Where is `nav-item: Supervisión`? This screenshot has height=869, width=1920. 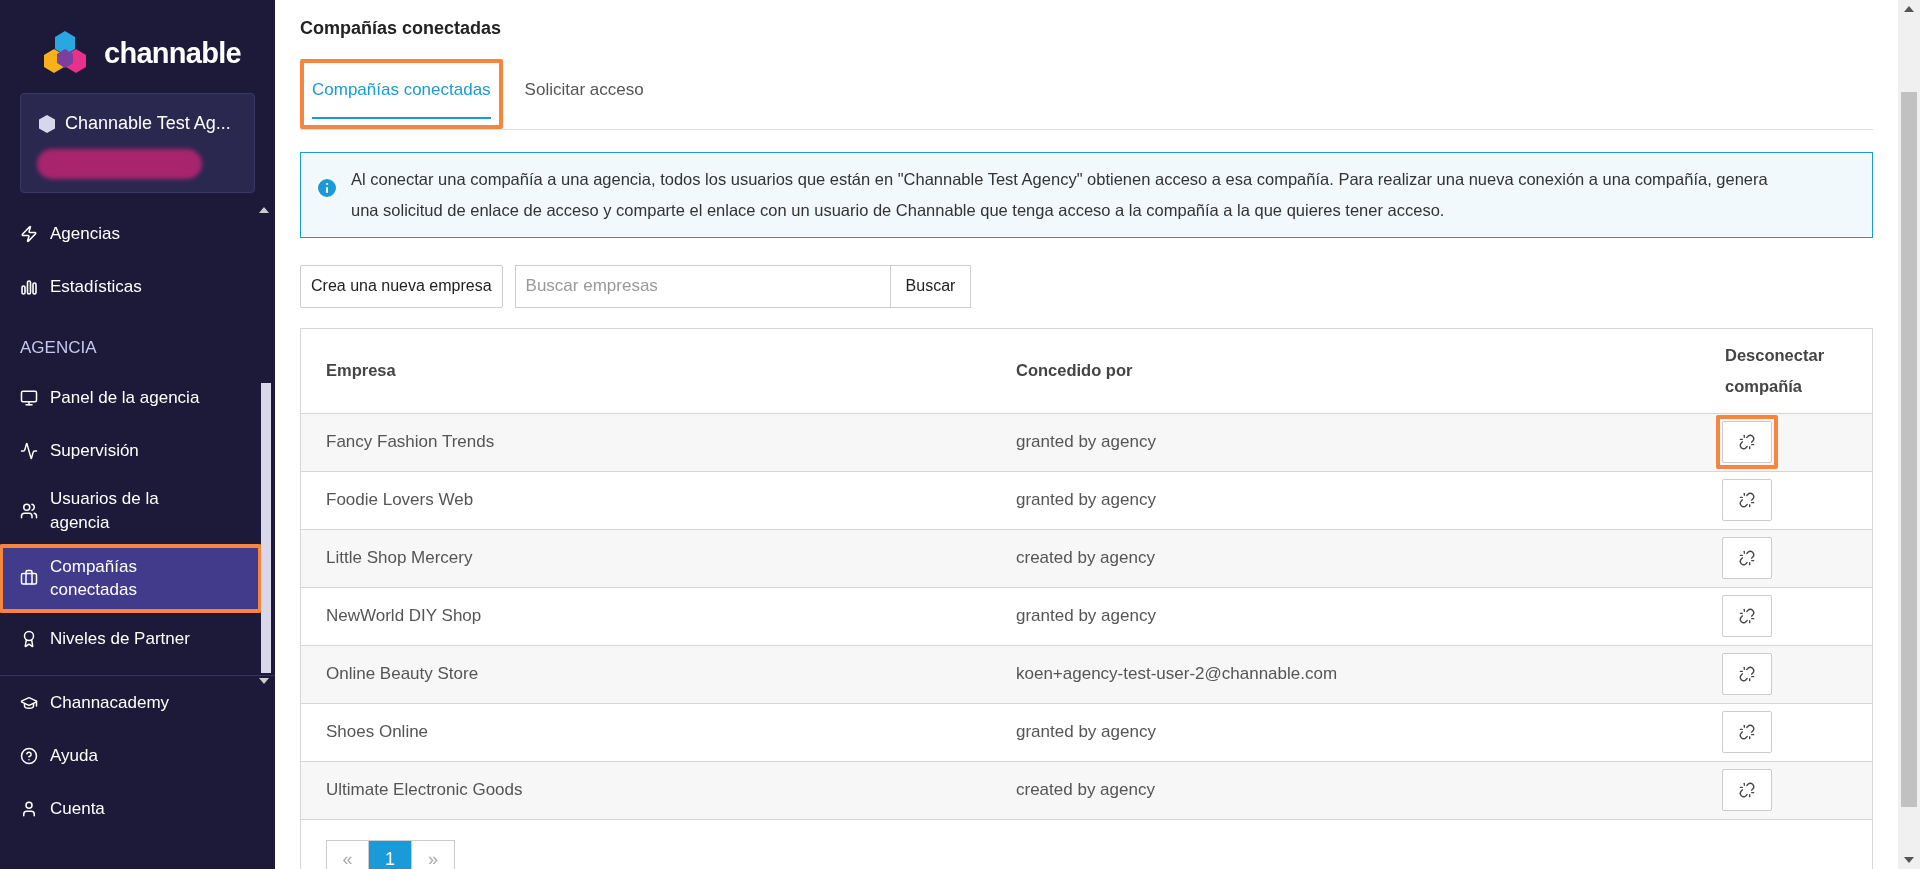 nav-item: Supervisión is located at coordinates (130, 450).